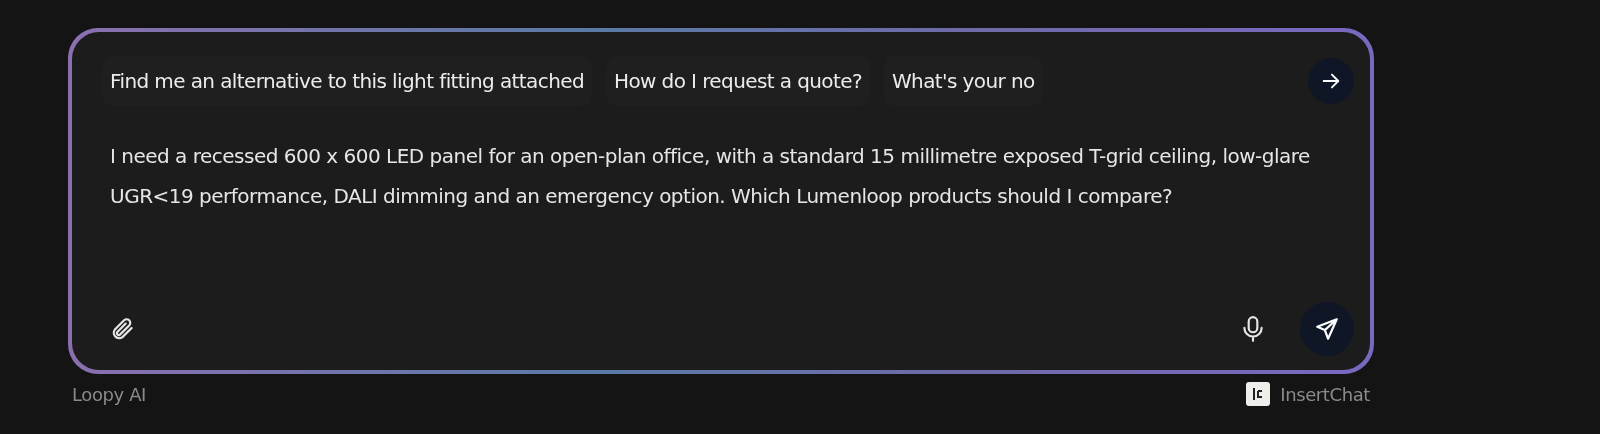 The image size is (1600, 434). Describe the element at coordinates (1327, 329) in the screenshot. I see `send-icon` at that location.